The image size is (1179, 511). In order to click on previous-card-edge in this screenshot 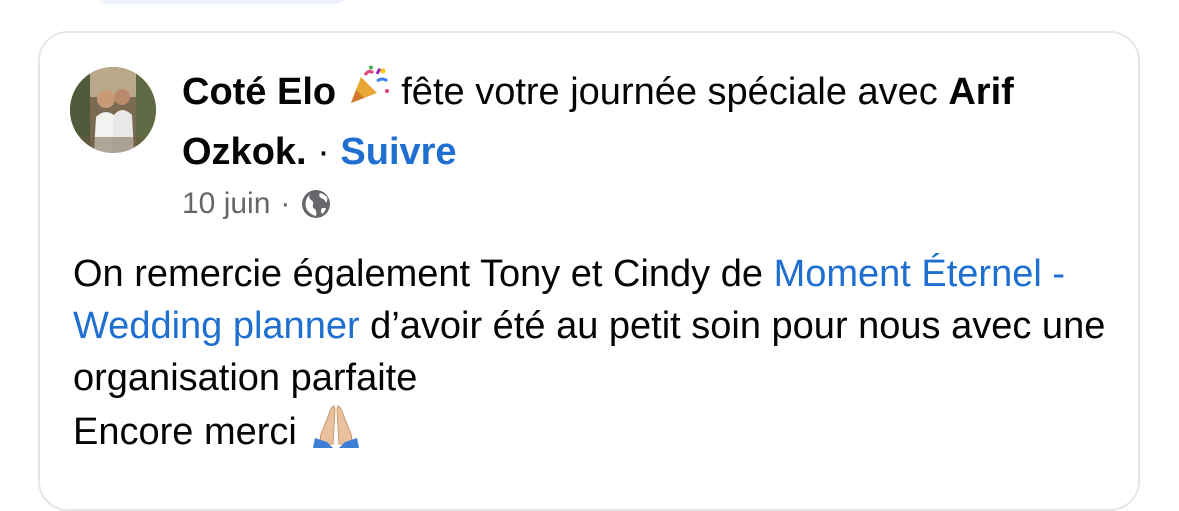, I will do `click(222, 2)`.